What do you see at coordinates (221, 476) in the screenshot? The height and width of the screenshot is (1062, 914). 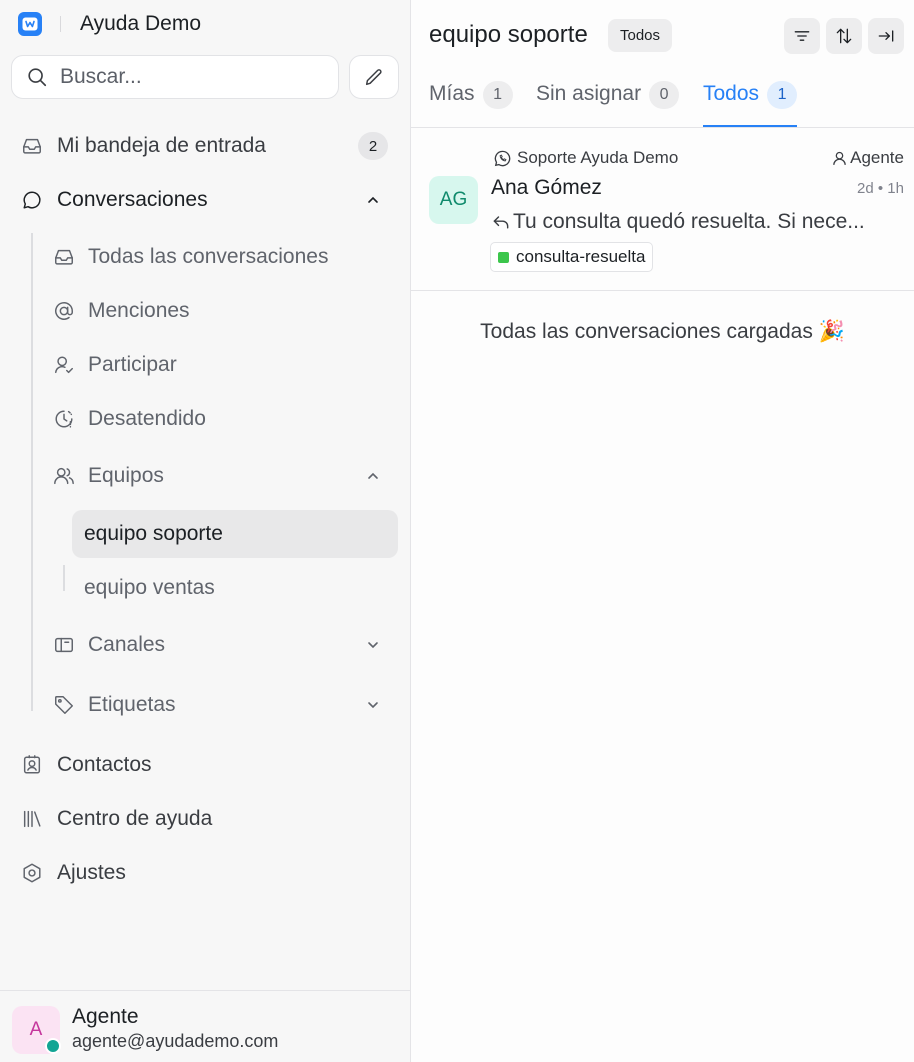 I see `sidebar-item-teams: Equipos` at bounding box center [221, 476].